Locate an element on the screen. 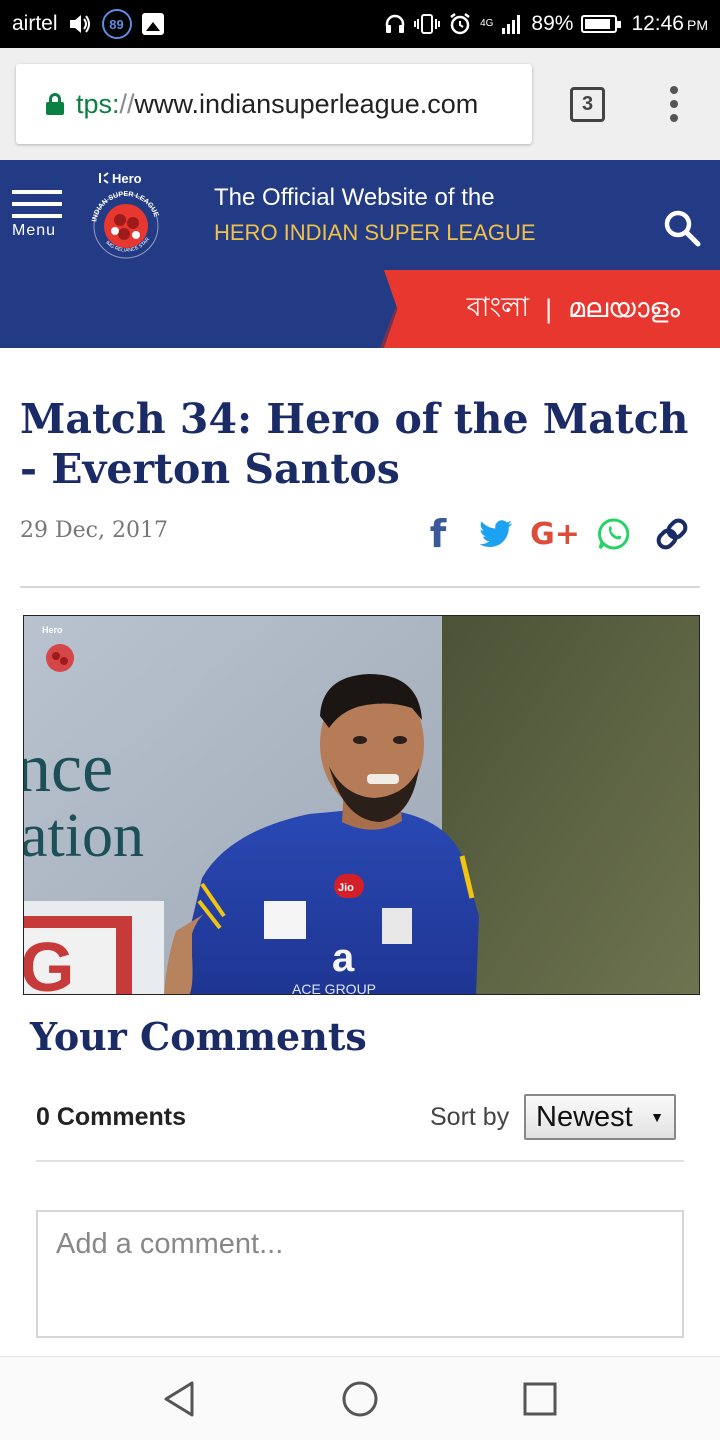  network-type: 4G is located at coordinates (487, 23).